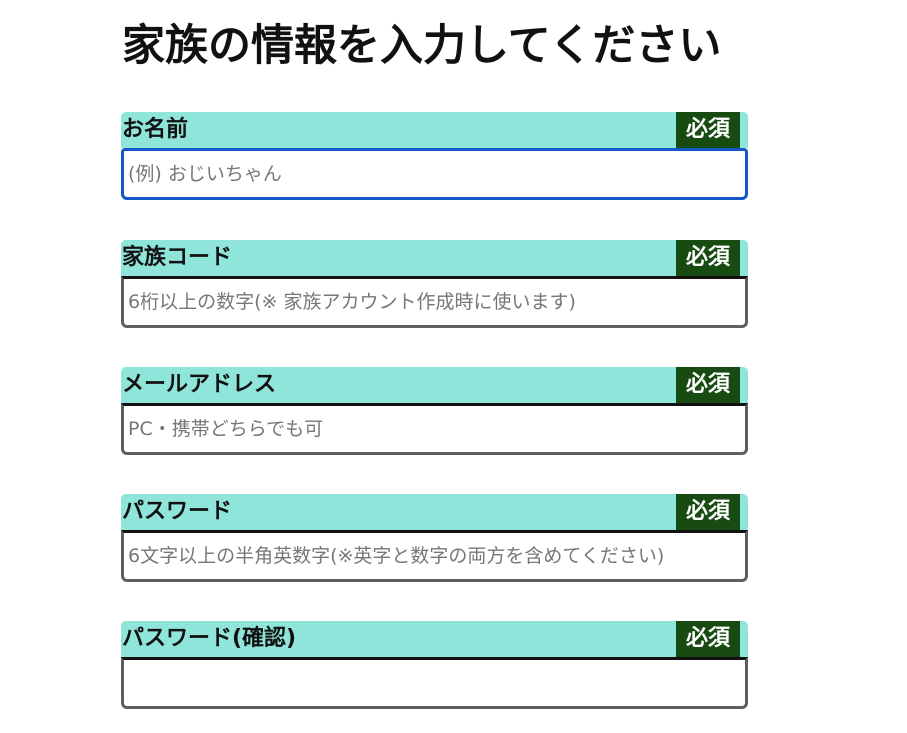 Image resolution: width=907 pixels, height=733 pixels. What do you see at coordinates (434, 258) in the screenshot?
I see `family-code-field-header: 家族コード 必須` at bounding box center [434, 258].